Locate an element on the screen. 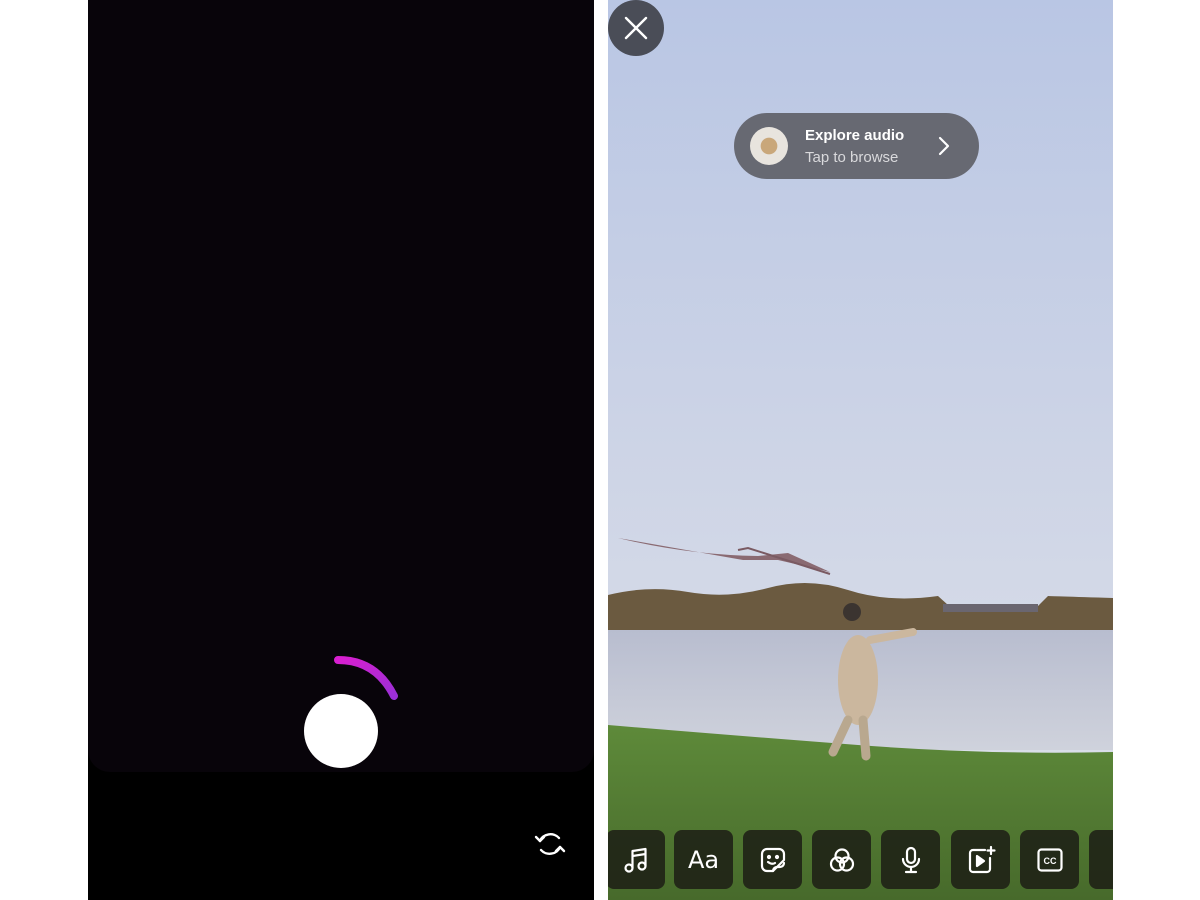 This screenshot has height=900, width=1200. more-button is located at coordinates (1101, 859).